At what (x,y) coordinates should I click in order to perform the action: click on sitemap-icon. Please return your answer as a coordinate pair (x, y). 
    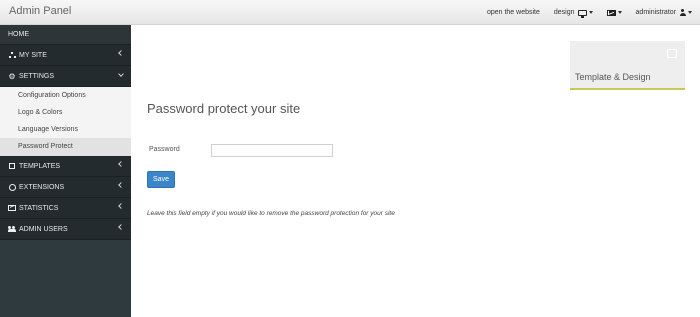
    Looking at the image, I should click on (12, 55).